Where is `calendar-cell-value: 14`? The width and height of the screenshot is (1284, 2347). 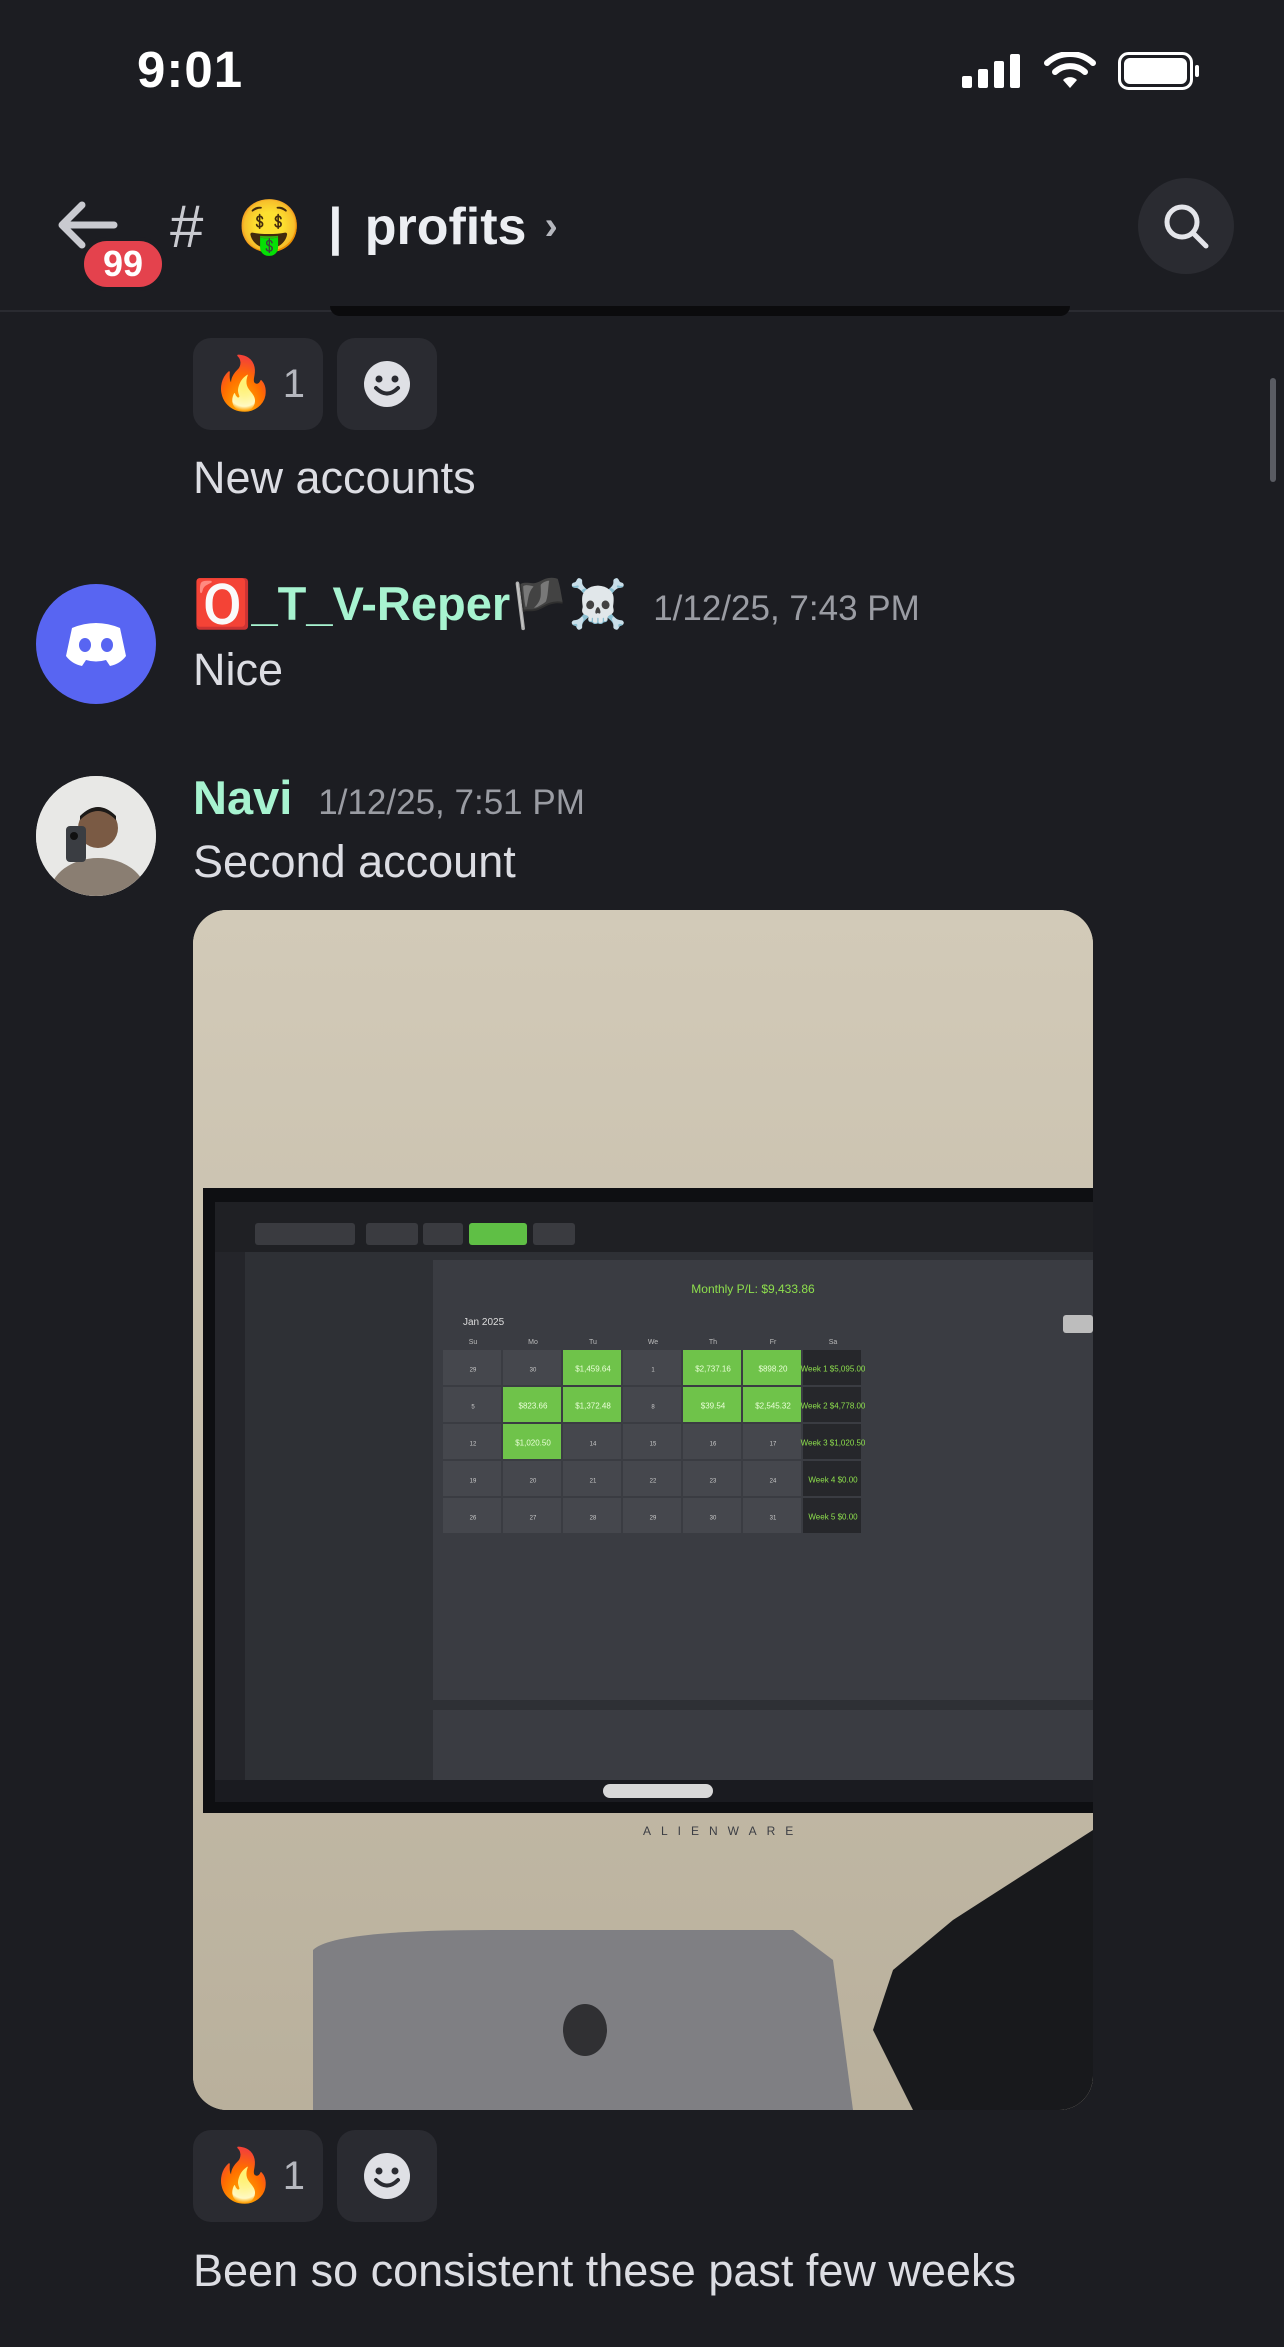
calendar-cell-value: 14 is located at coordinates (593, 1445).